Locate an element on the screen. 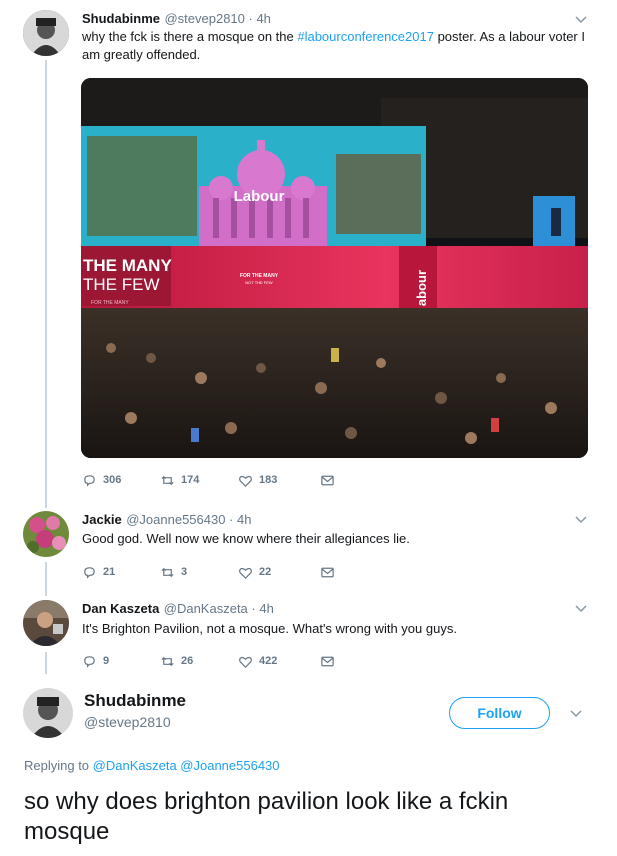 This screenshot has height=856, width=617. replying-to-links: @DanKaszeta @Joanne556430 is located at coordinates (186, 765).